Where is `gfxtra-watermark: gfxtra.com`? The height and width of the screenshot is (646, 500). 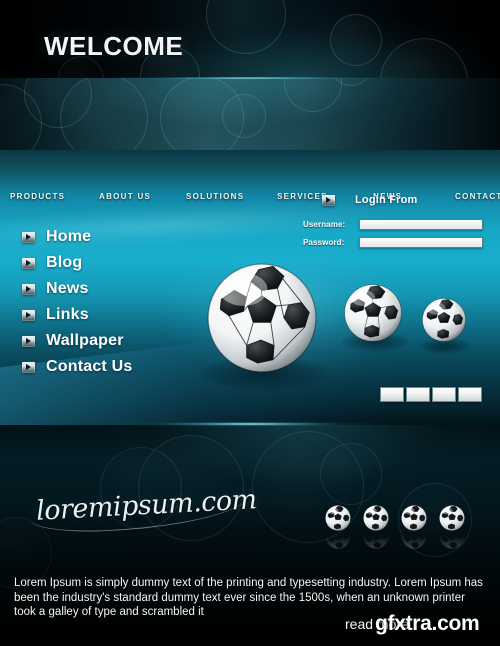 gfxtra-watermark: gfxtra.com is located at coordinates (427, 623).